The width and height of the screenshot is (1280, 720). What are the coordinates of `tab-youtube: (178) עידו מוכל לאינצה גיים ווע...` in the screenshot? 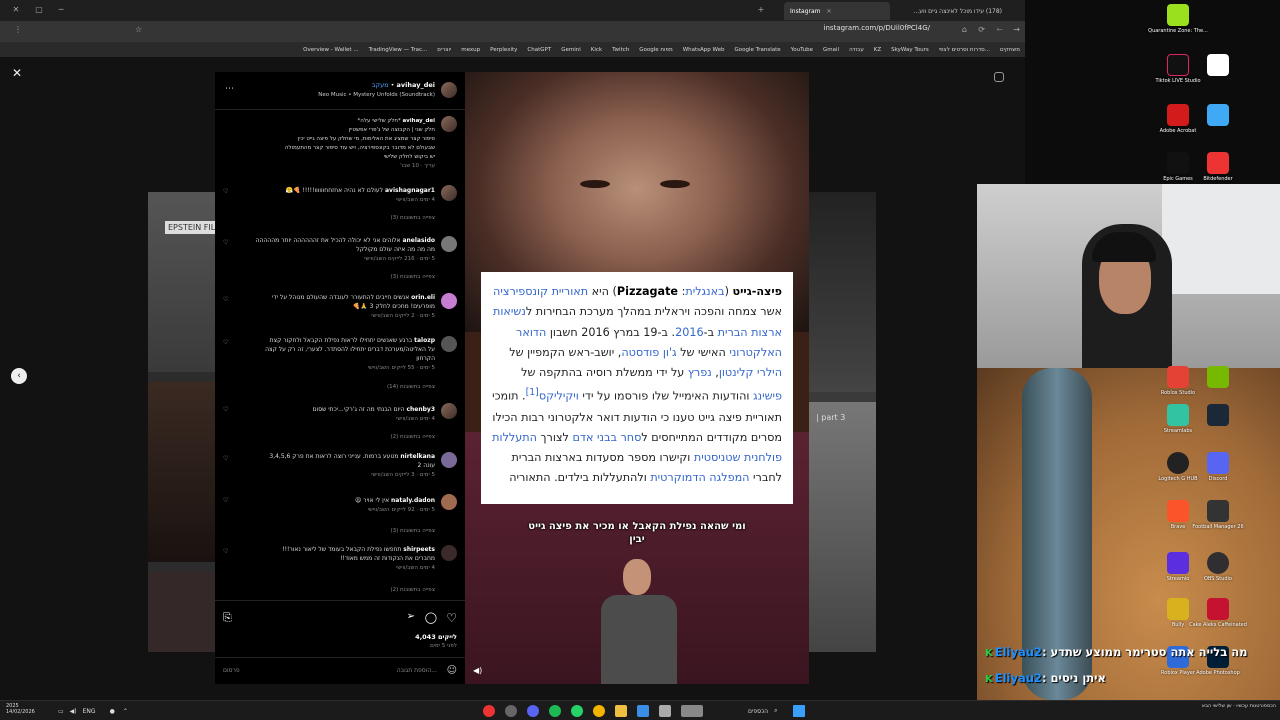 It's located at (950, 11).